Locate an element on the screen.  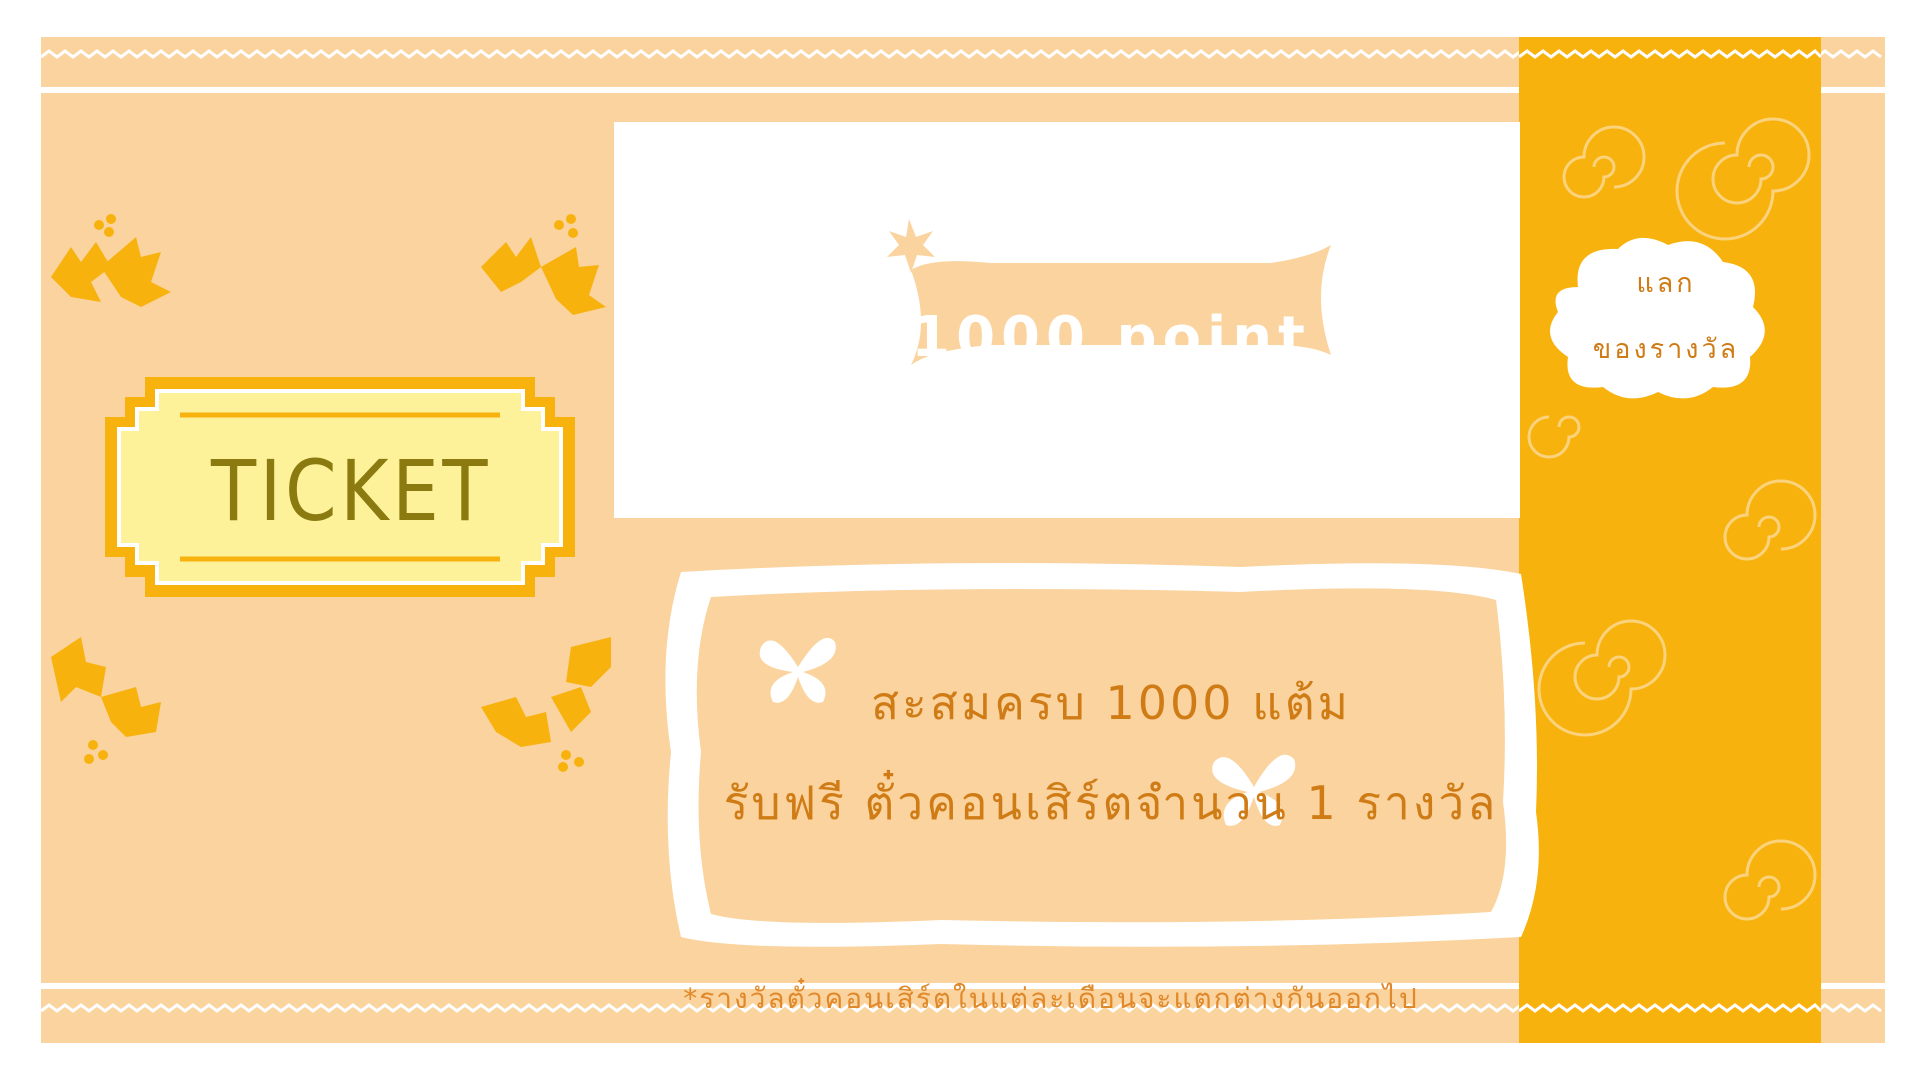
message-line-2: รับฟรี ตั๋วคอนเสิร์ตจำนวน 1 รางวัล is located at coordinates (1111, 803).